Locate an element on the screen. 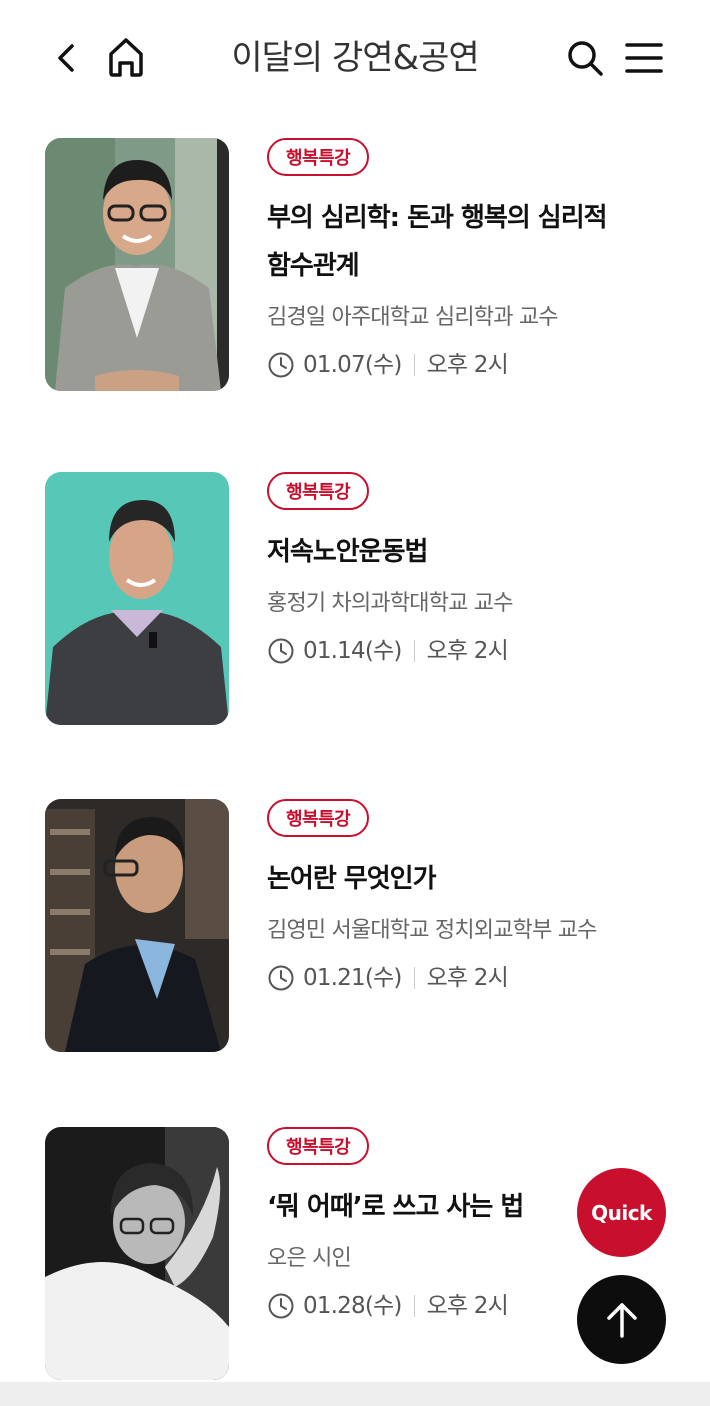 The width and height of the screenshot is (710, 1406). scroll-to-top-button is located at coordinates (621, 1319).